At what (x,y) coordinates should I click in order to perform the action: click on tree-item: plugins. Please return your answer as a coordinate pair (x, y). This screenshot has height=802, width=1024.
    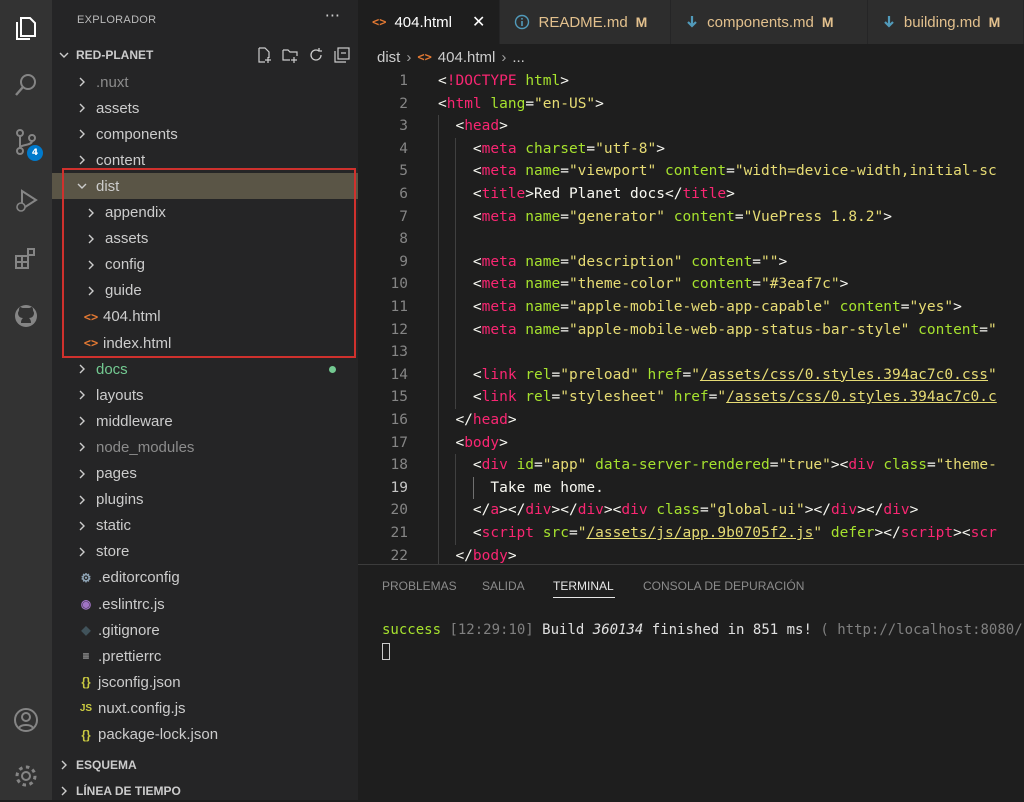
    Looking at the image, I should click on (205, 500).